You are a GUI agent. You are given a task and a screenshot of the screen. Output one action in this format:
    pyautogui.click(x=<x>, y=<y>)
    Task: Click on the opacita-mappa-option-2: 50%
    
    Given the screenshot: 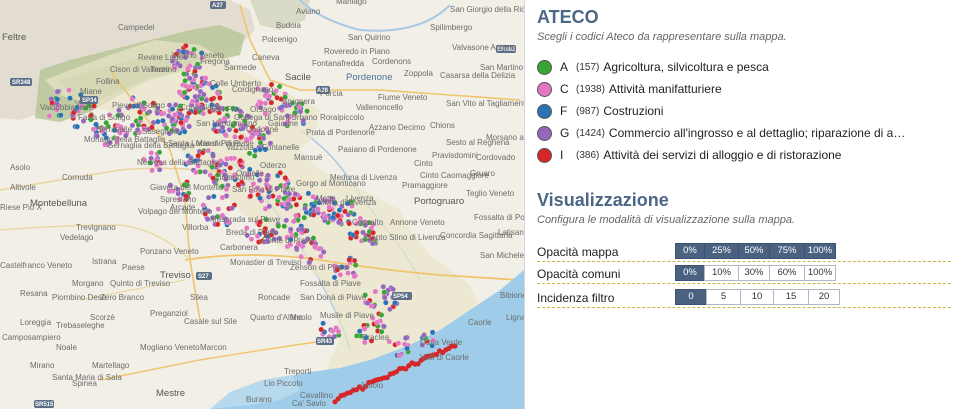 What is the action you would take?
    pyautogui.click(x=754, y=251)
    